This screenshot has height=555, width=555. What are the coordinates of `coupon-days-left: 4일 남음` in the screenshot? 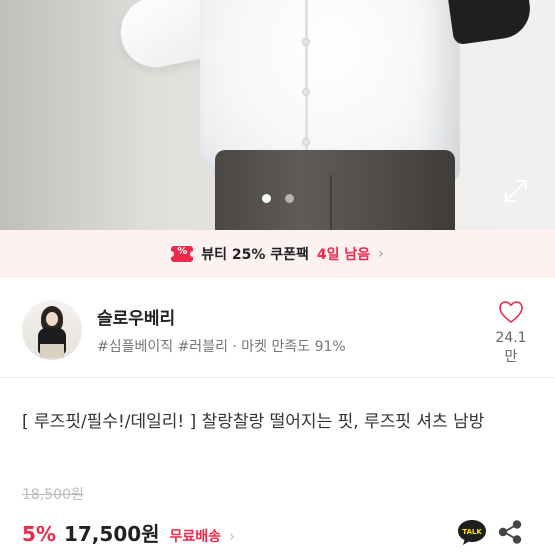 It's located at (343, 255).